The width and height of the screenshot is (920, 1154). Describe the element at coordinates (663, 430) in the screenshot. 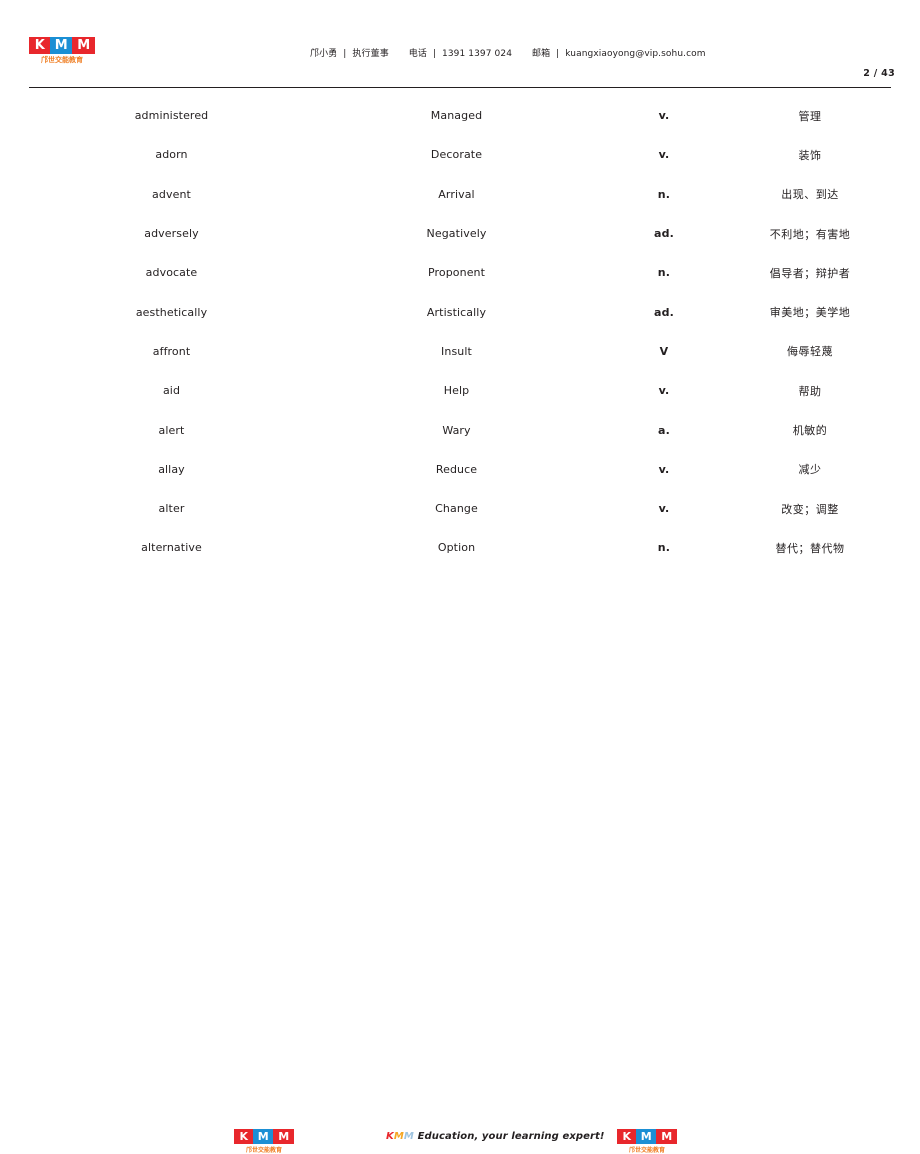

I see `cell-part-of-speech: a.` at that location.